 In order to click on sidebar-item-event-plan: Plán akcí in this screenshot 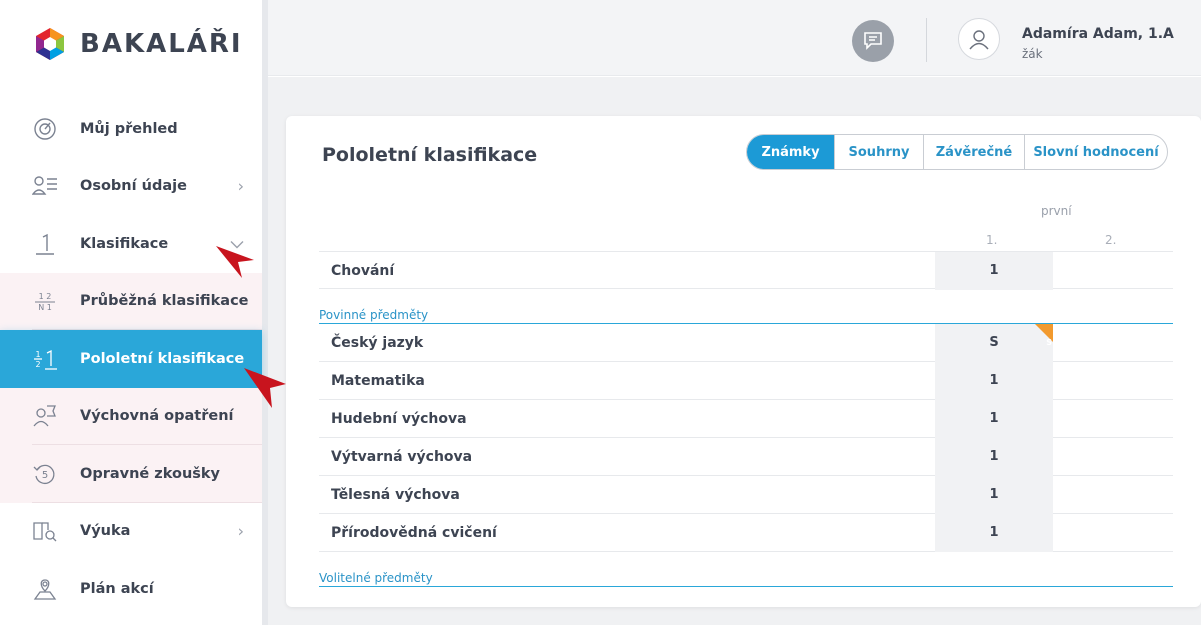, I will do `click(131, 589)`.